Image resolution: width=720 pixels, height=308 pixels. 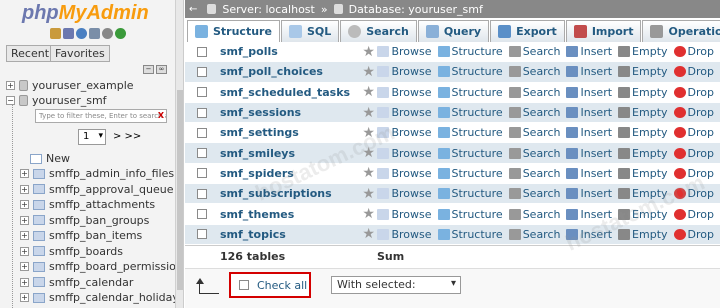 What do you see at coordinates (290, 214) in the screenshot?
I see `table-name-link: smf_themes` at bounding box center [290, 214].